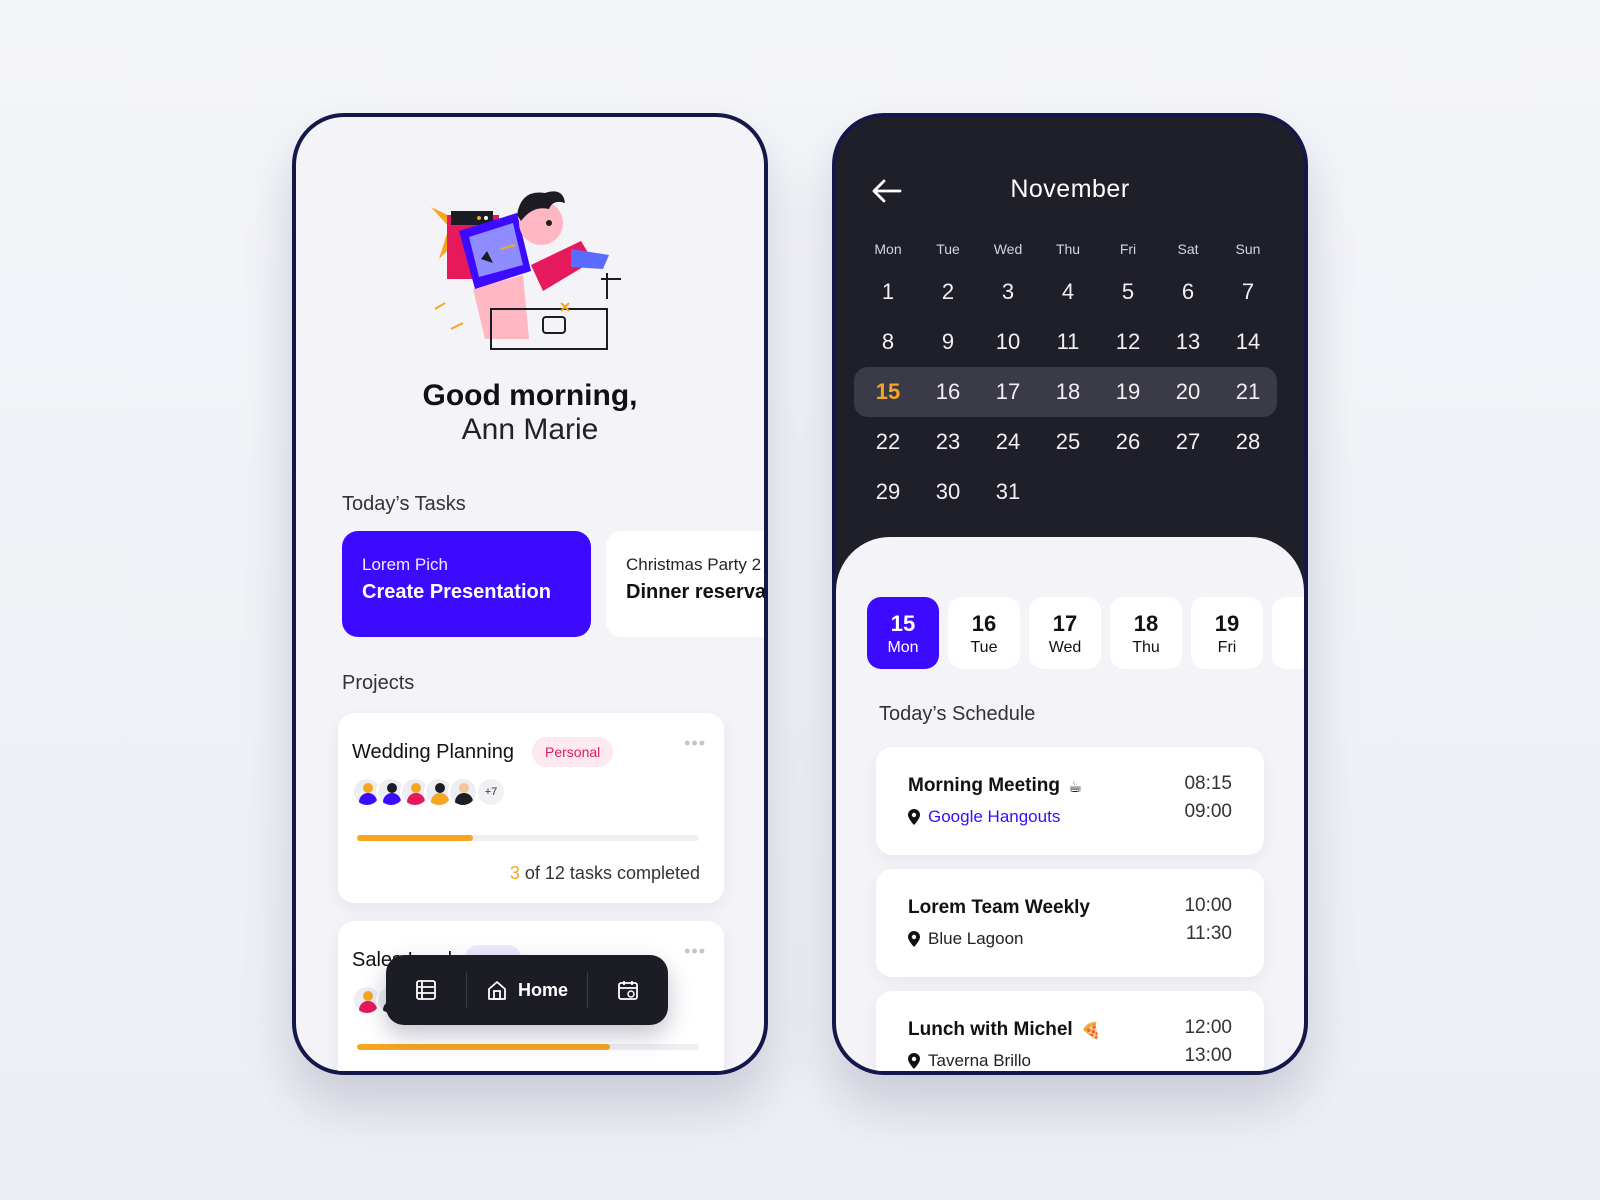  Describe the element at coordinates (1070, 923) in the screenshot. I see `event-card: Lorem Team Weekly Blue Lagoon 10:00 11:30` at that location.